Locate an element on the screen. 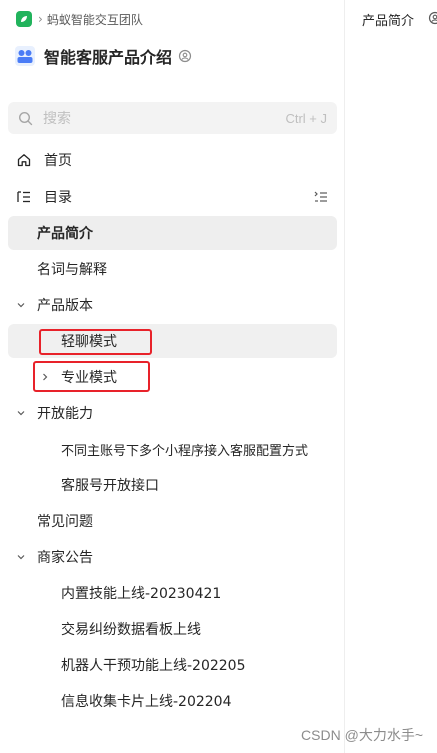 This screenshot has width=437, height=753. search-input: 搜索 Ctrl + J is located at coordinates (172, 118).